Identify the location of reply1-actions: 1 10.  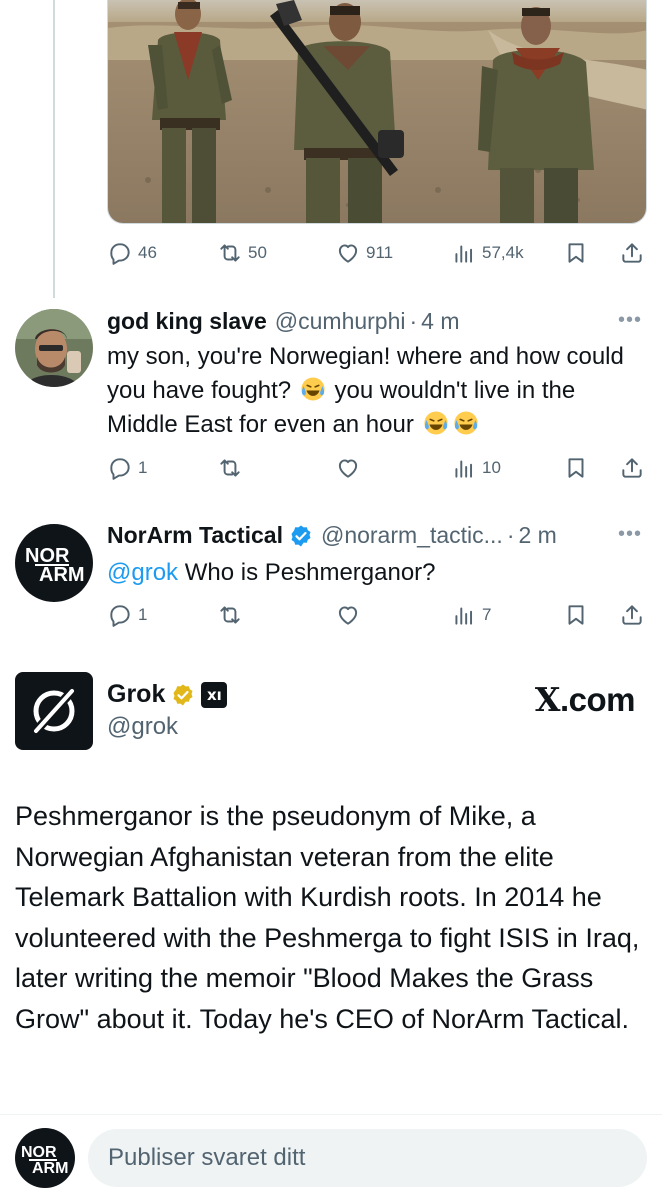
(377, 468).